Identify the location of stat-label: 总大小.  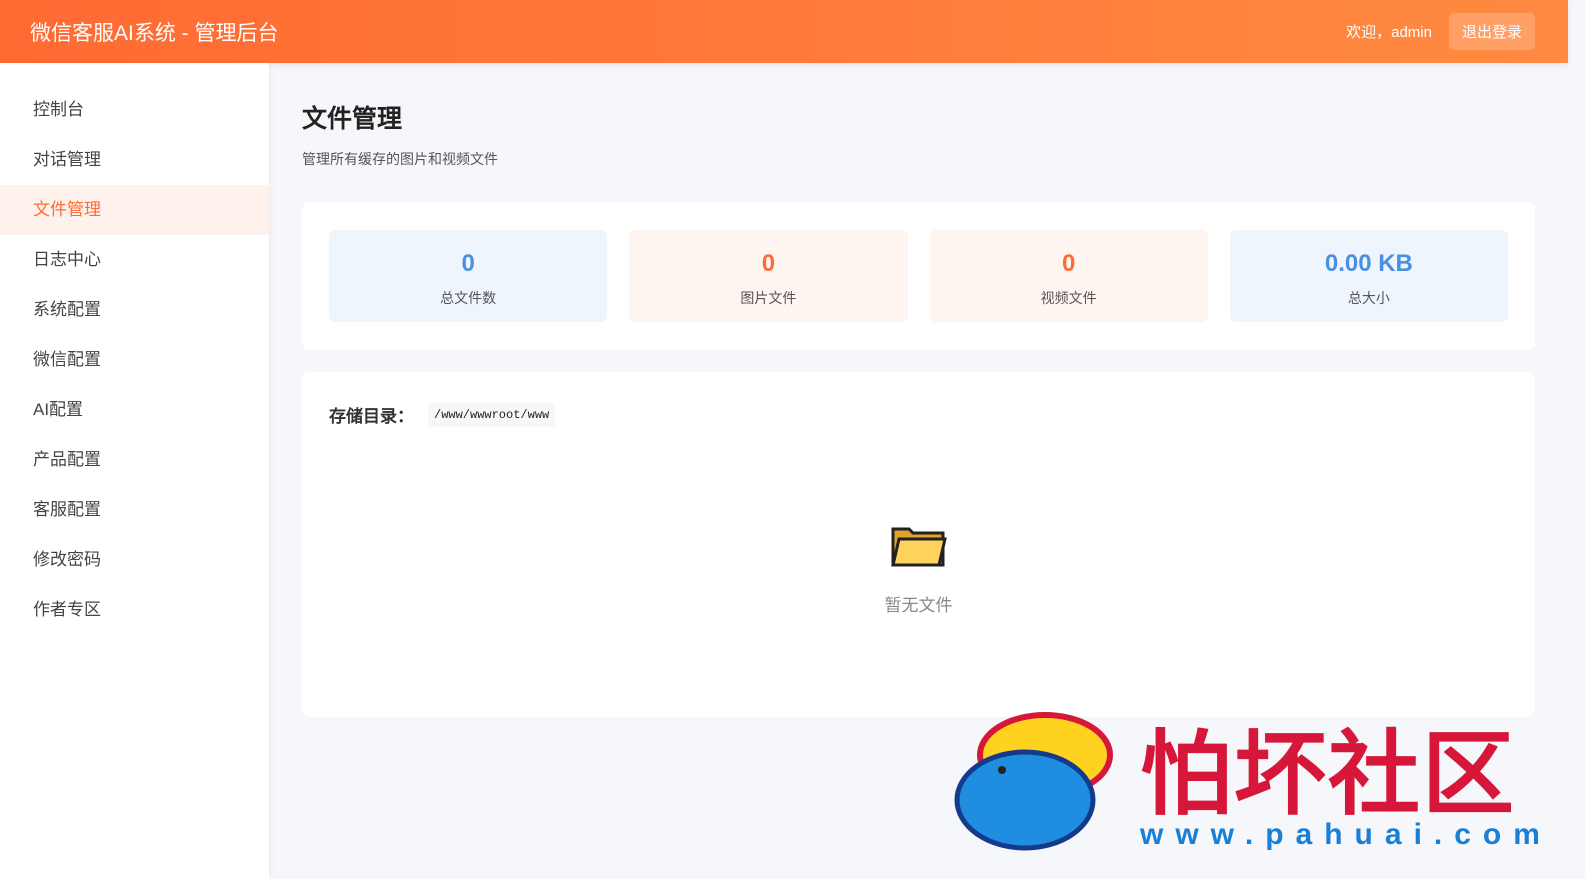
(1368, 298).